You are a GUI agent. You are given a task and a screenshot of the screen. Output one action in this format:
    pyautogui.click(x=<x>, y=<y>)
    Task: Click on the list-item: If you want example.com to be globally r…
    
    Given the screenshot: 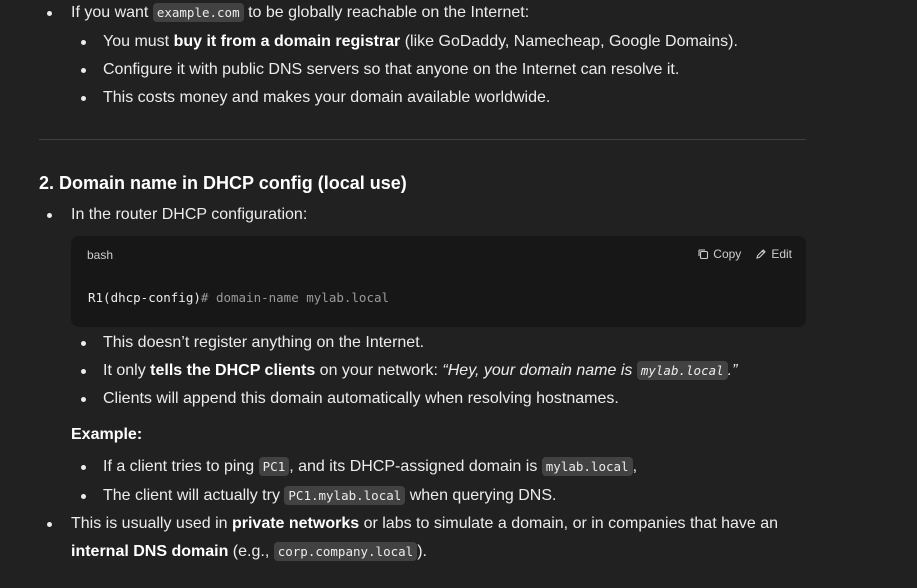 What is the action you would take?
    pyautogui.click(x=288, y=13)
    